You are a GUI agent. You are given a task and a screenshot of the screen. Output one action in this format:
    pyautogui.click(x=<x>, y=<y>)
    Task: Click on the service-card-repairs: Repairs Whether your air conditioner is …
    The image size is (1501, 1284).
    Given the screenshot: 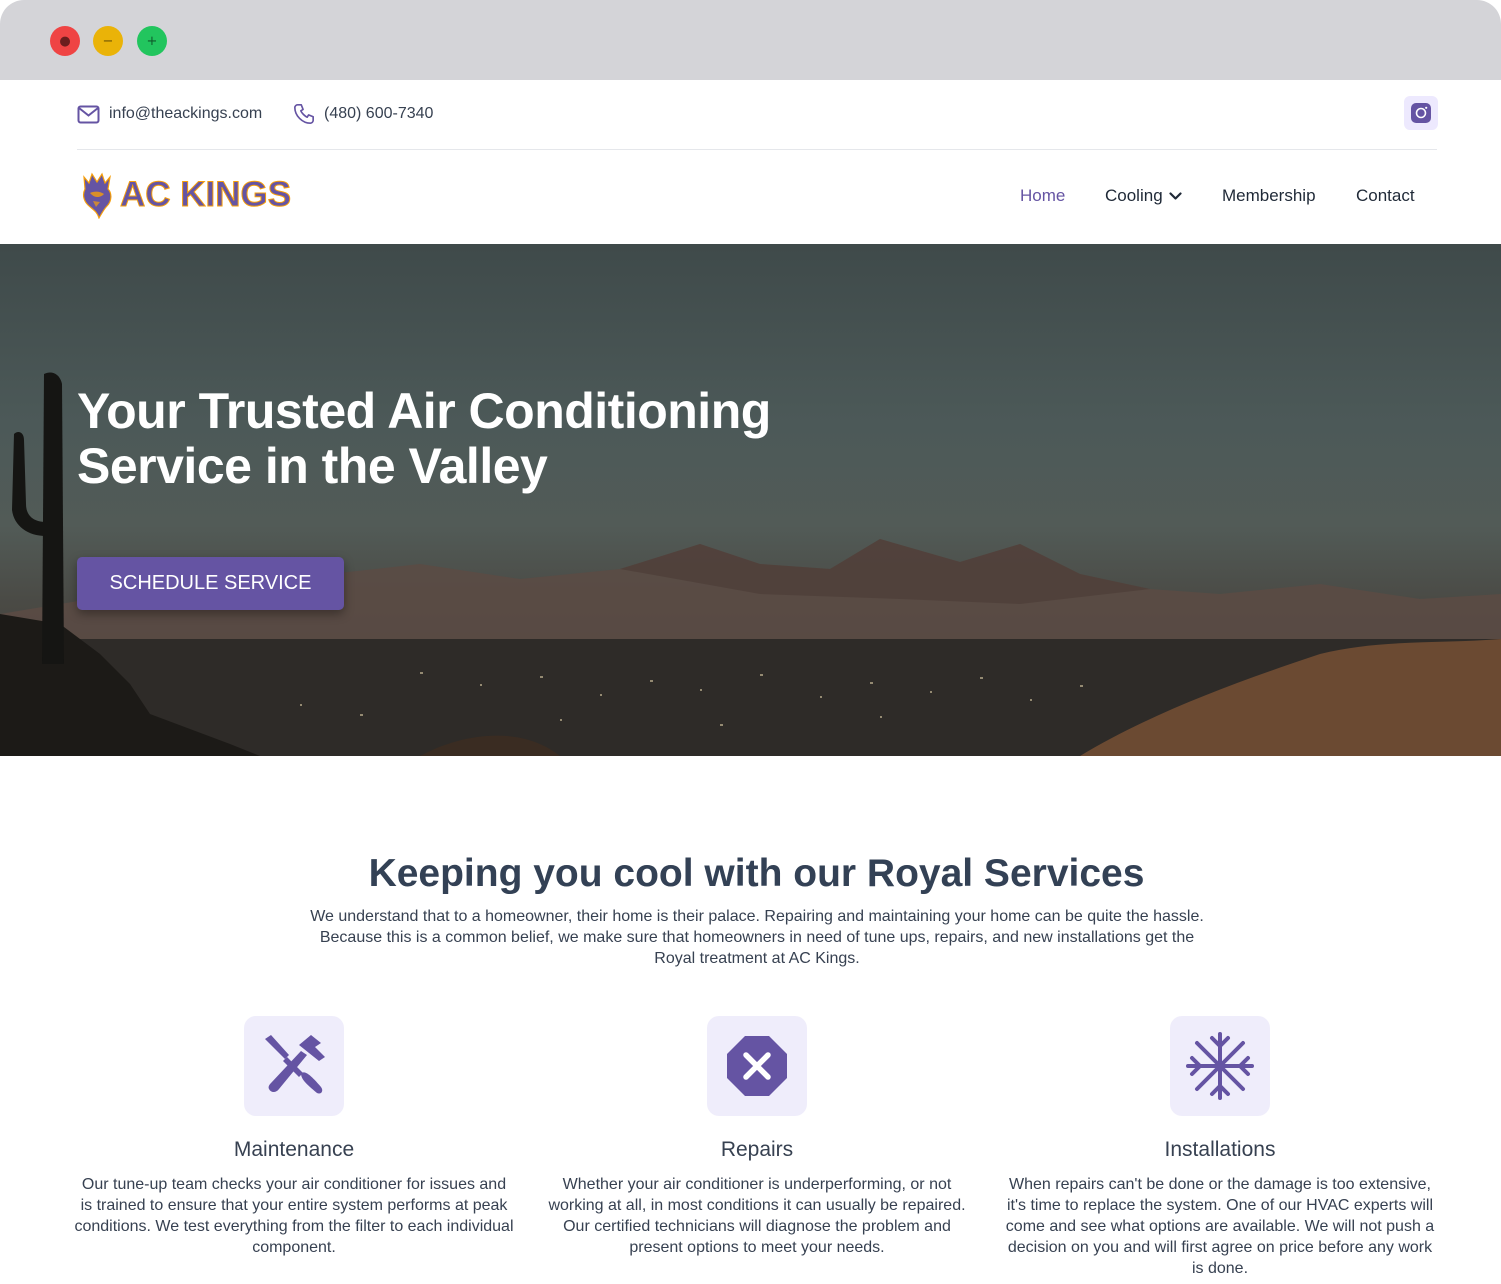 What is the action you would take?
    pyautogui.click(x=757, y=1137)
    